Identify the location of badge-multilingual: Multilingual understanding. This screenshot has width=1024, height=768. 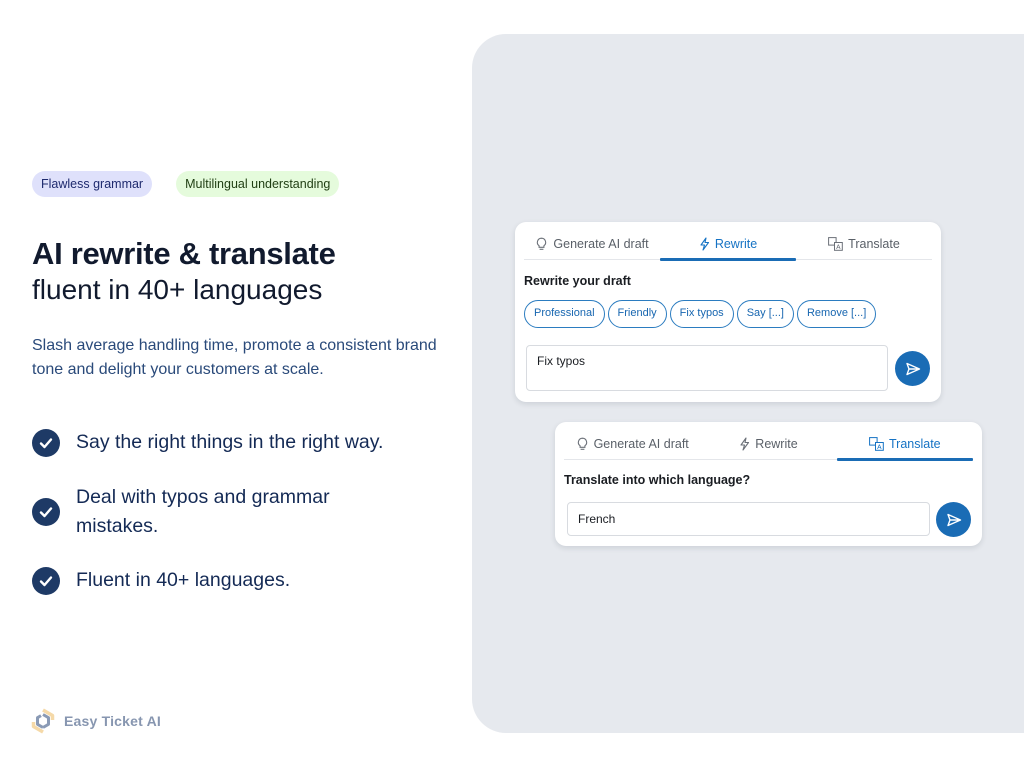
(258, 184).